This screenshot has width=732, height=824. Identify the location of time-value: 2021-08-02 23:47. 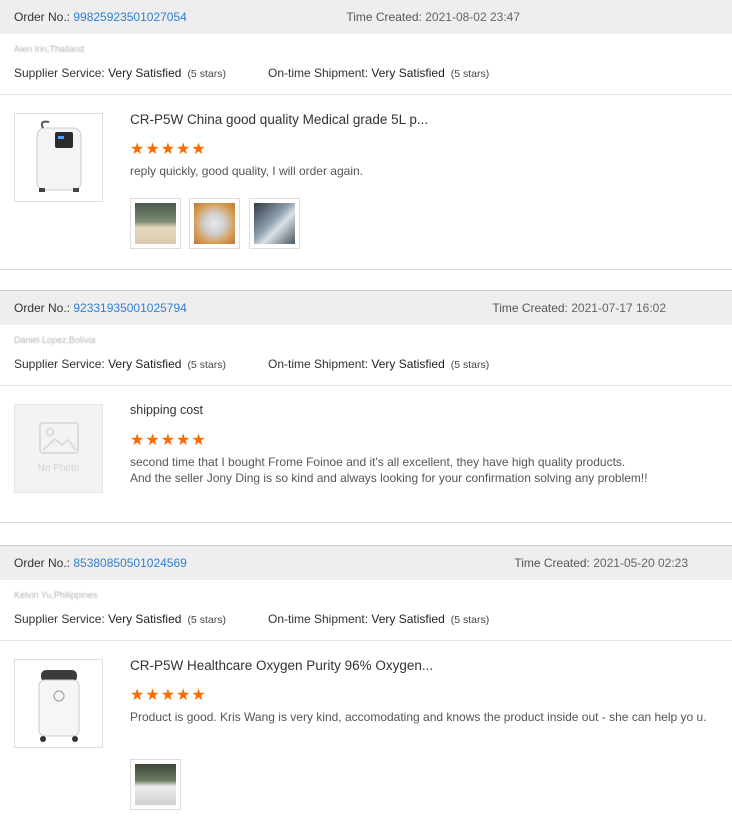
(472, 17).